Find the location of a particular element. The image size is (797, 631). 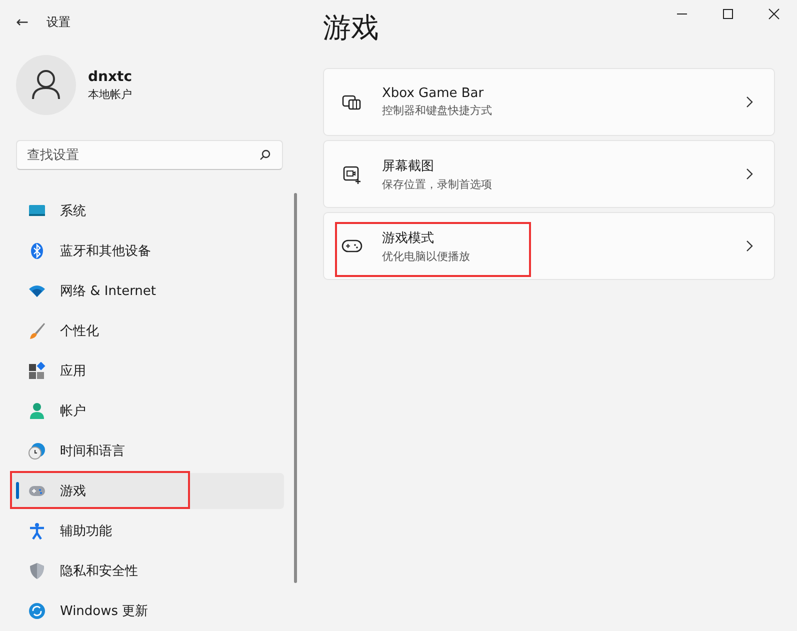

card-title: 游戏模式 is located at coordinates (408, 238).